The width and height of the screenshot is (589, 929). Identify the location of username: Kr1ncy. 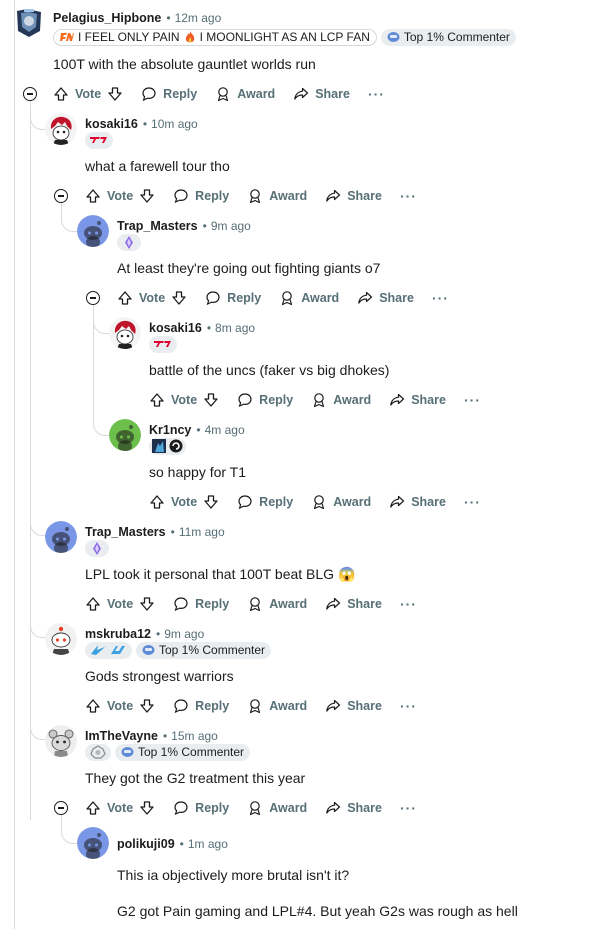
(170, 430).